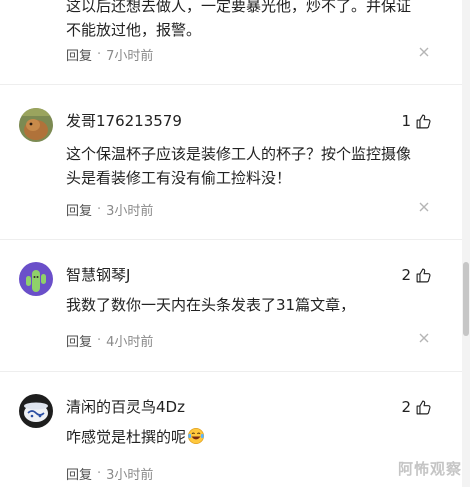  What do you see at coordinates (251, 54) in the screenshot?
I see `comment-meta-row: 回复 · 7小时前` at bounding box center [251, 54].